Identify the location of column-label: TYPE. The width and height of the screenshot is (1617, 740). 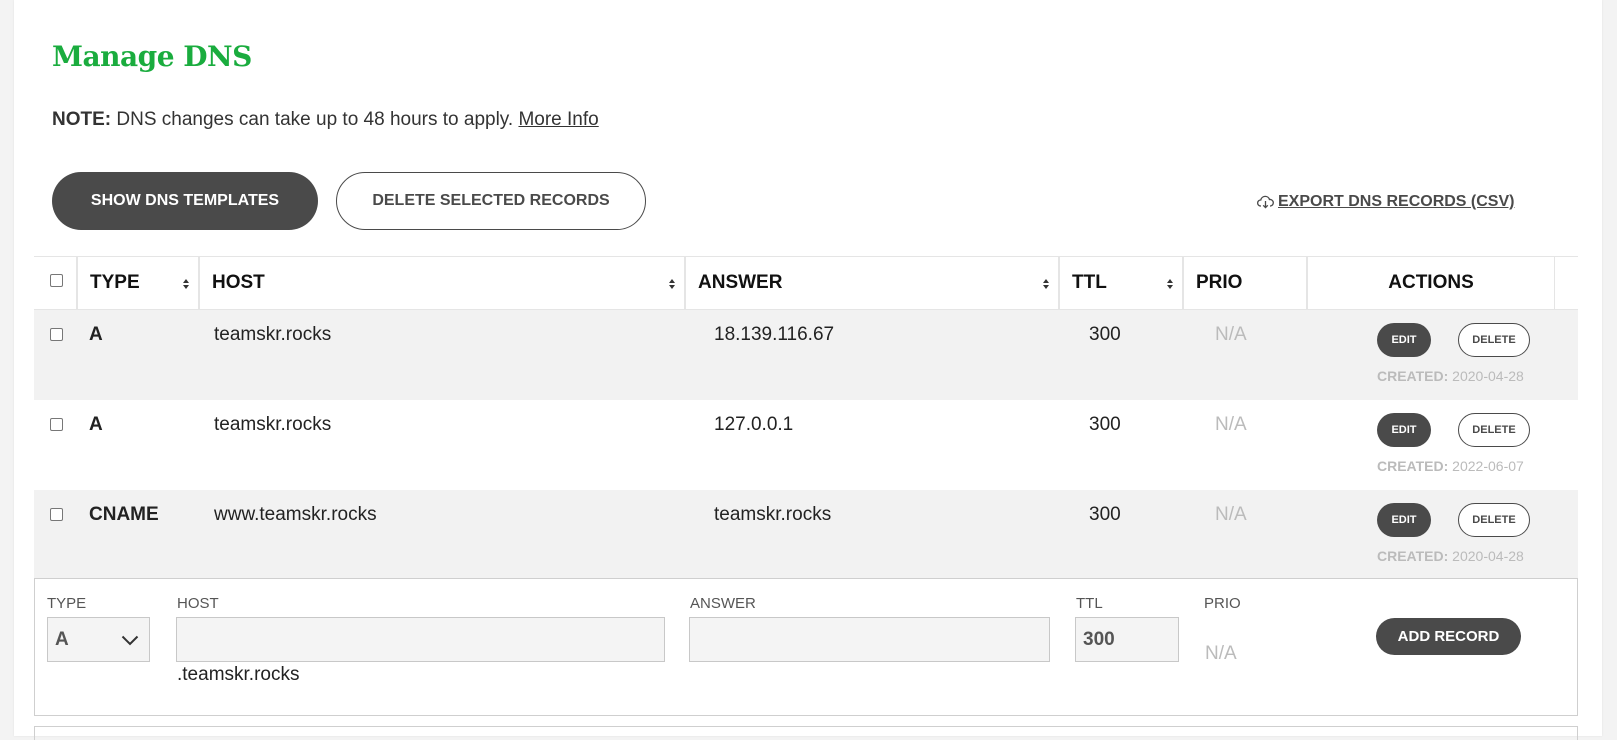
(115, 282).